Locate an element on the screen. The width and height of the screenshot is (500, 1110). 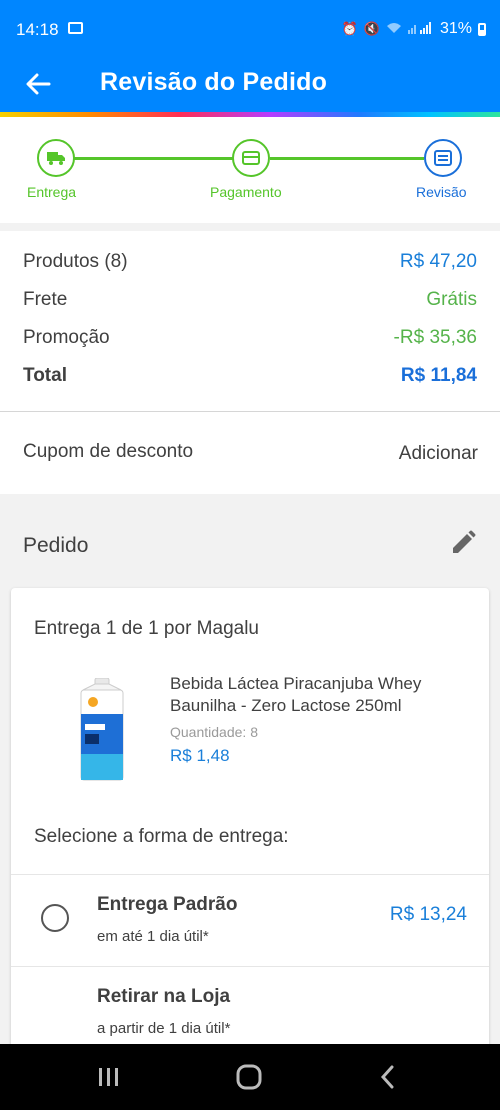
product-quantity: Quantidade: 8 is located at coordinates (214, 732).